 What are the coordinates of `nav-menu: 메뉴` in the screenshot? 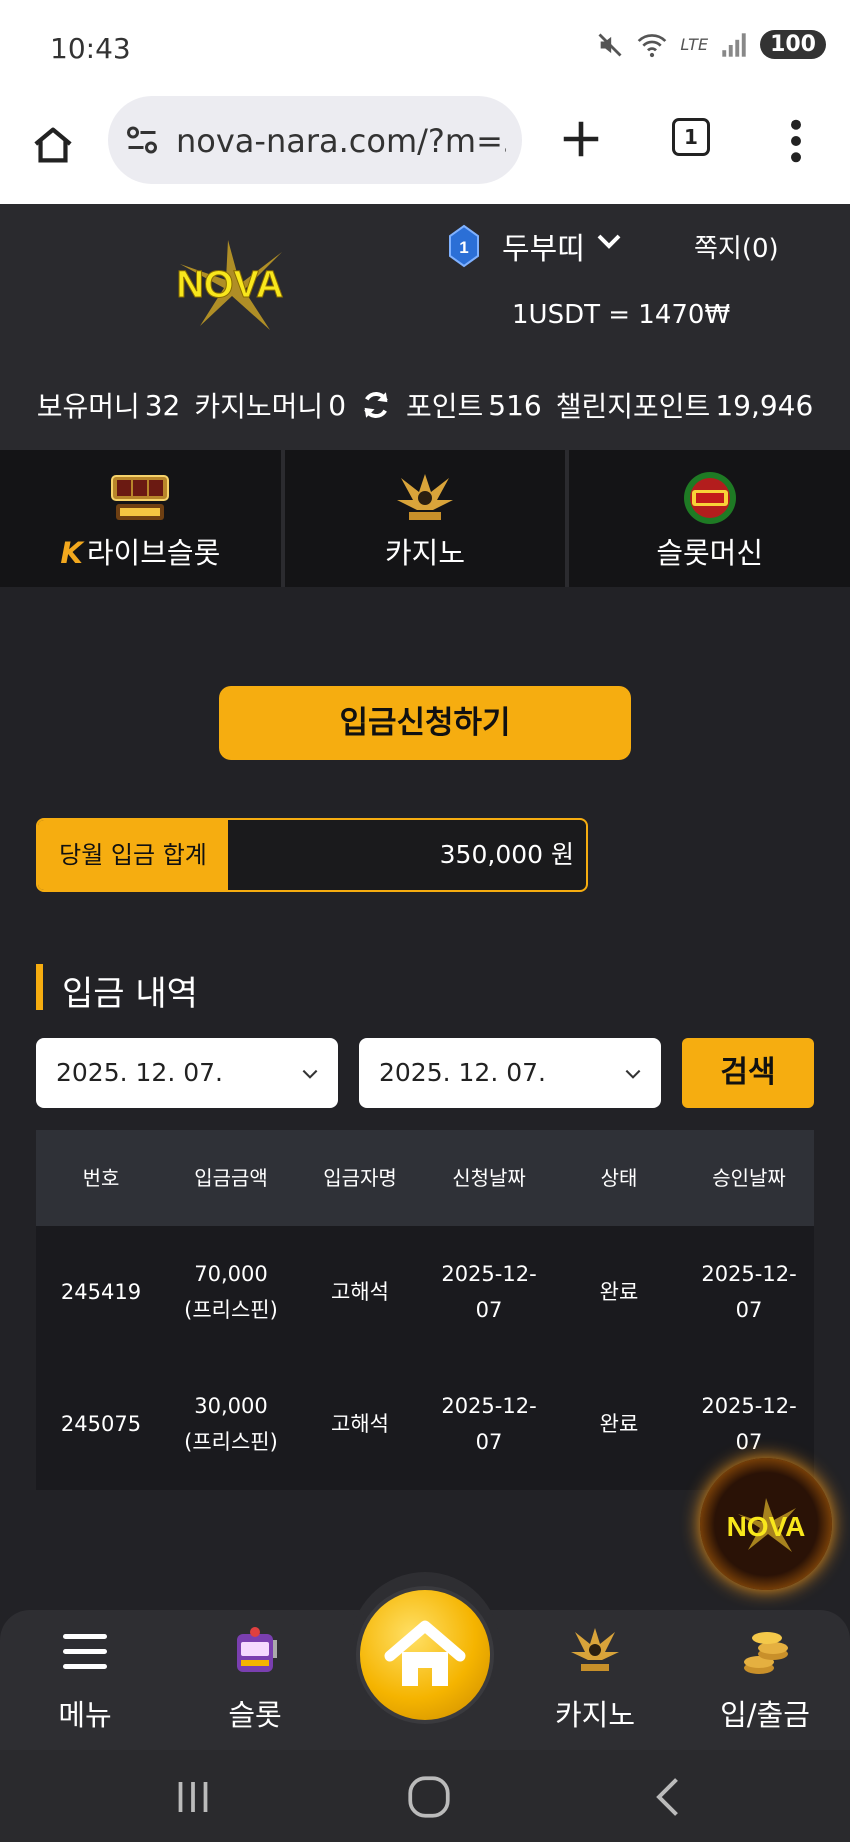 It's located at (85, 1679).